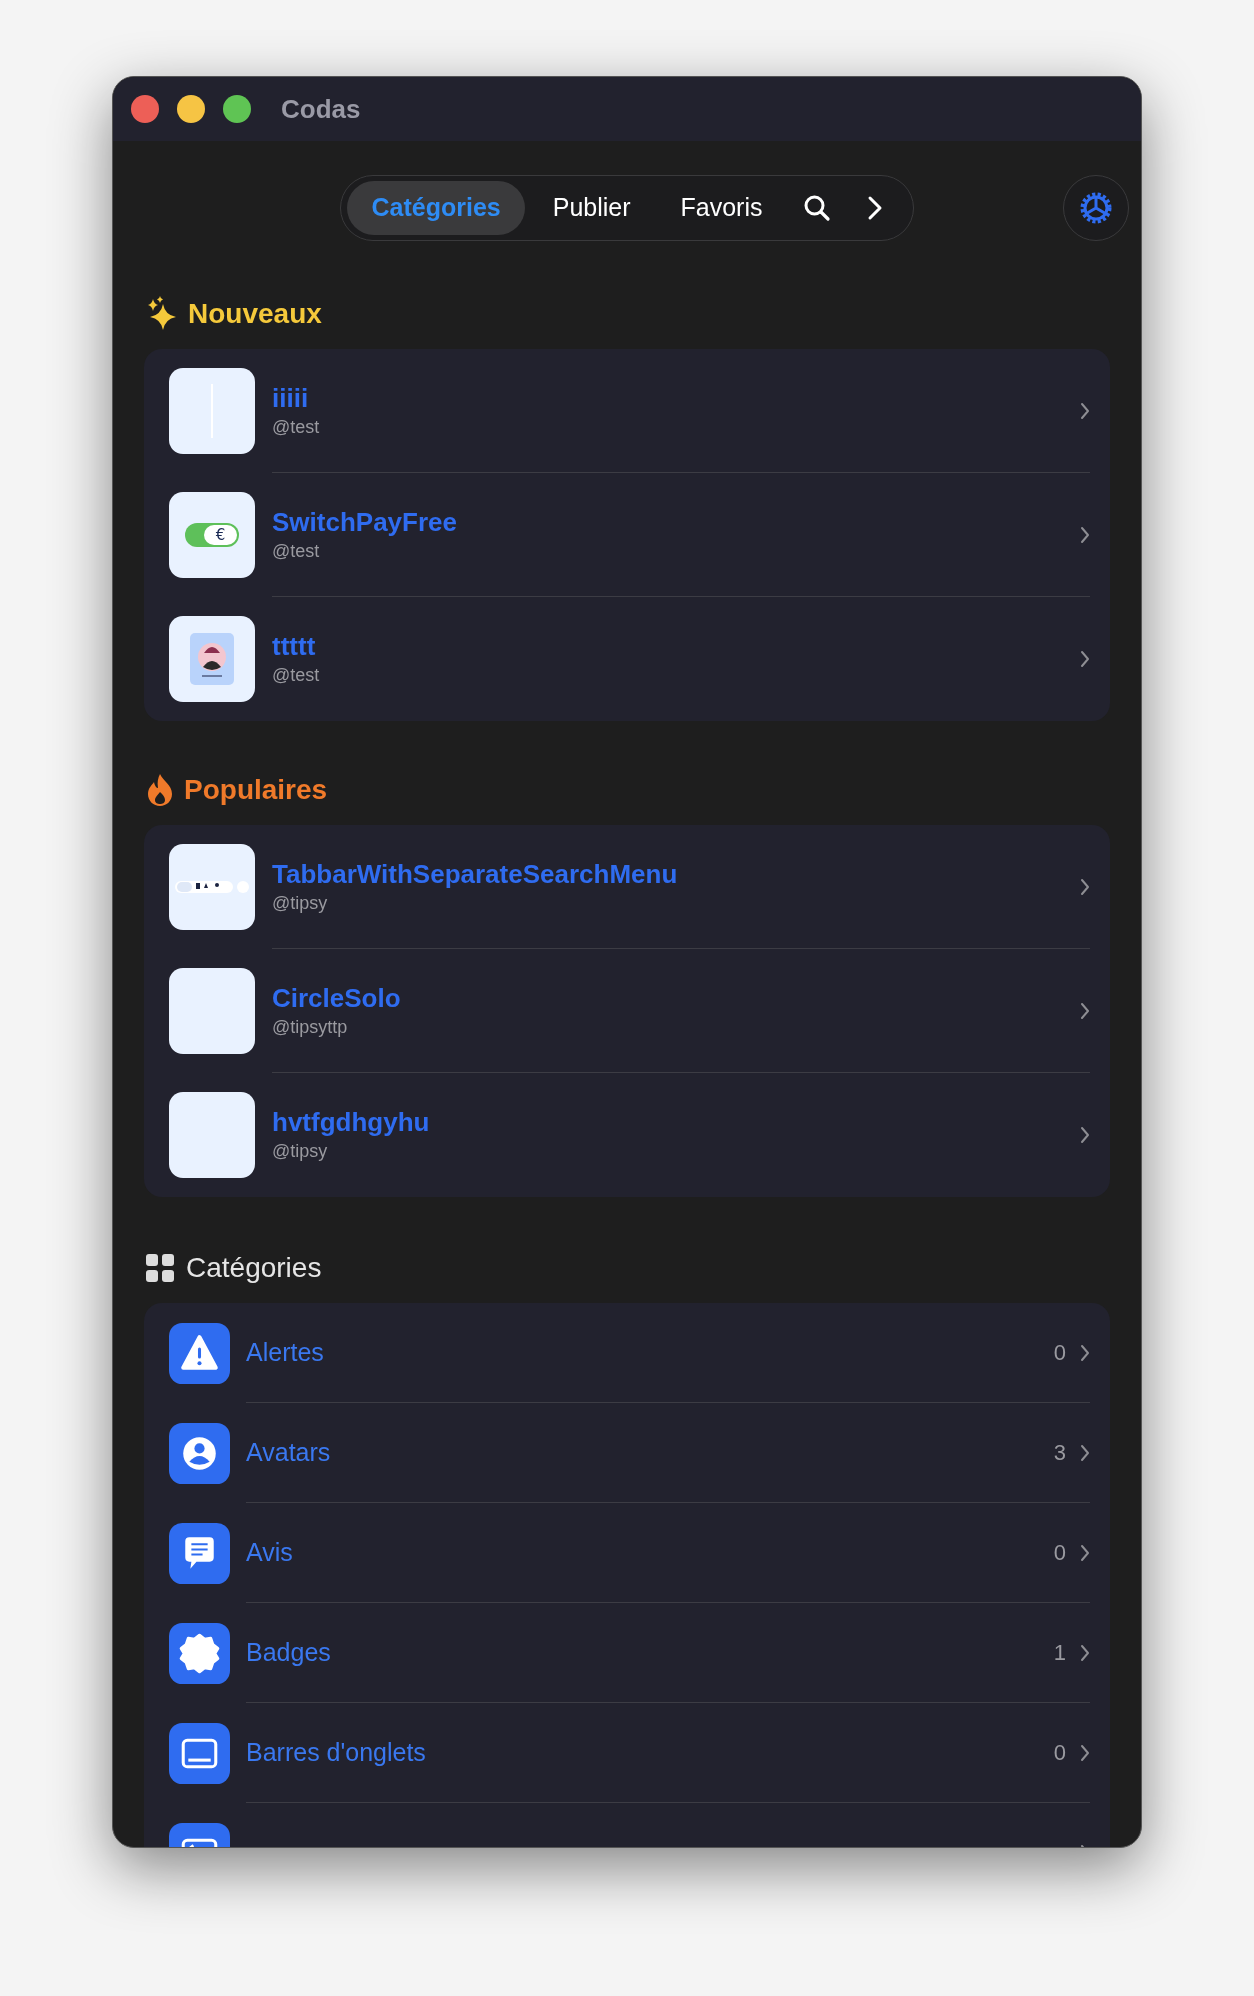 The image size is (1254, 1996). Describe the element at coordinates (627, 1011) in the screenshot. I see `list-item: CircleSolo @tipsyttp` at that location.